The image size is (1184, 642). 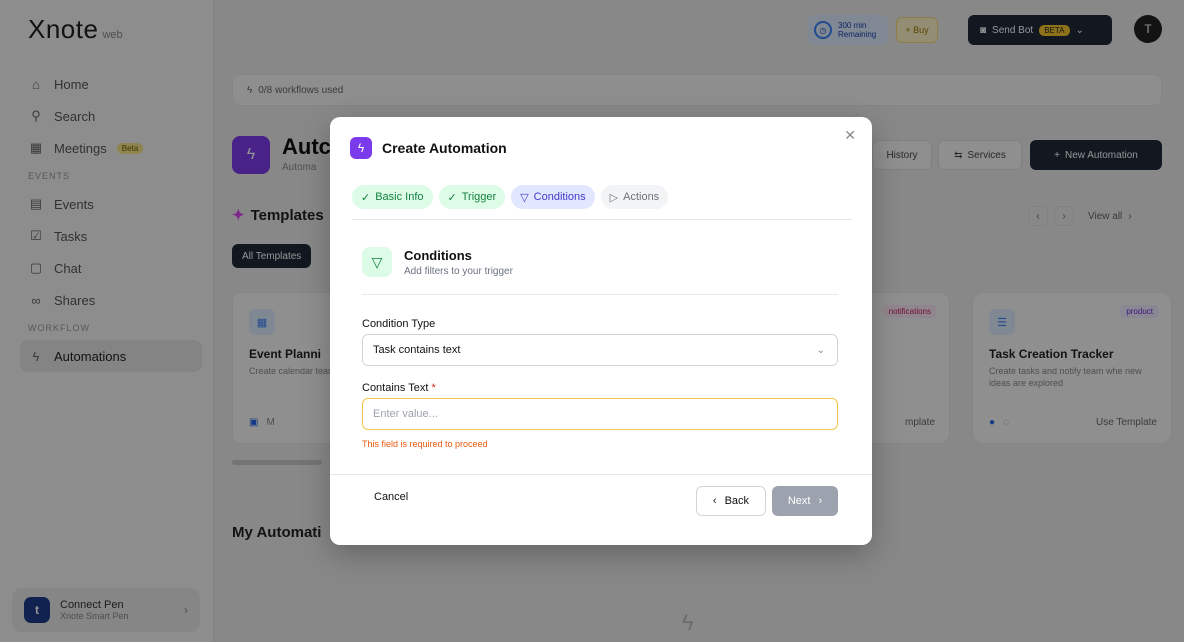 I want to click on step-trigger: ✓ Trigger, so click(x=472, y=197).